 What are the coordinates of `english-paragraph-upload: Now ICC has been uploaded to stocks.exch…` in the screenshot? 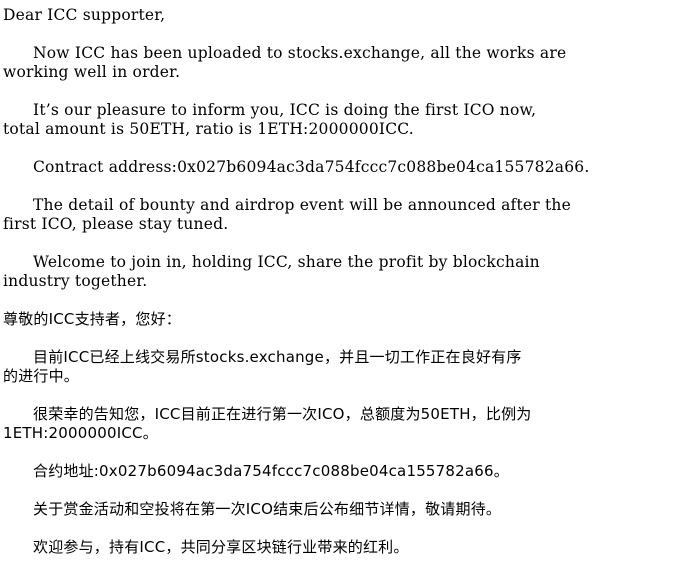 It's located at (350, 63).